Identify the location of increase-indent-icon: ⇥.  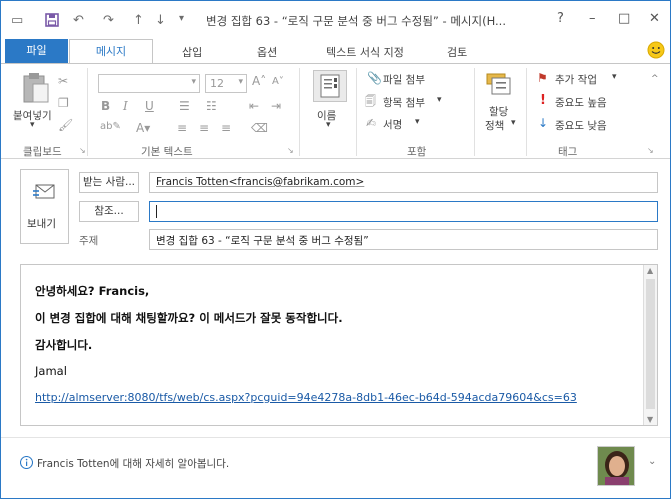
(276, 106).